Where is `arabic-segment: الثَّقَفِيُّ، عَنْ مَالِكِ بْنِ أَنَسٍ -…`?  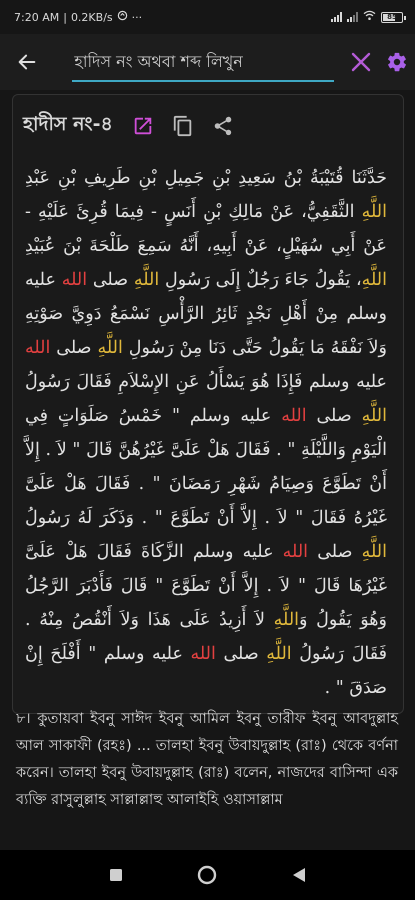
arabic-segment: الثَّقَفِيُّ، عَنْ مَالِكِ بْنِ أَنَسٍ -… is located at coordinates (206, 229).